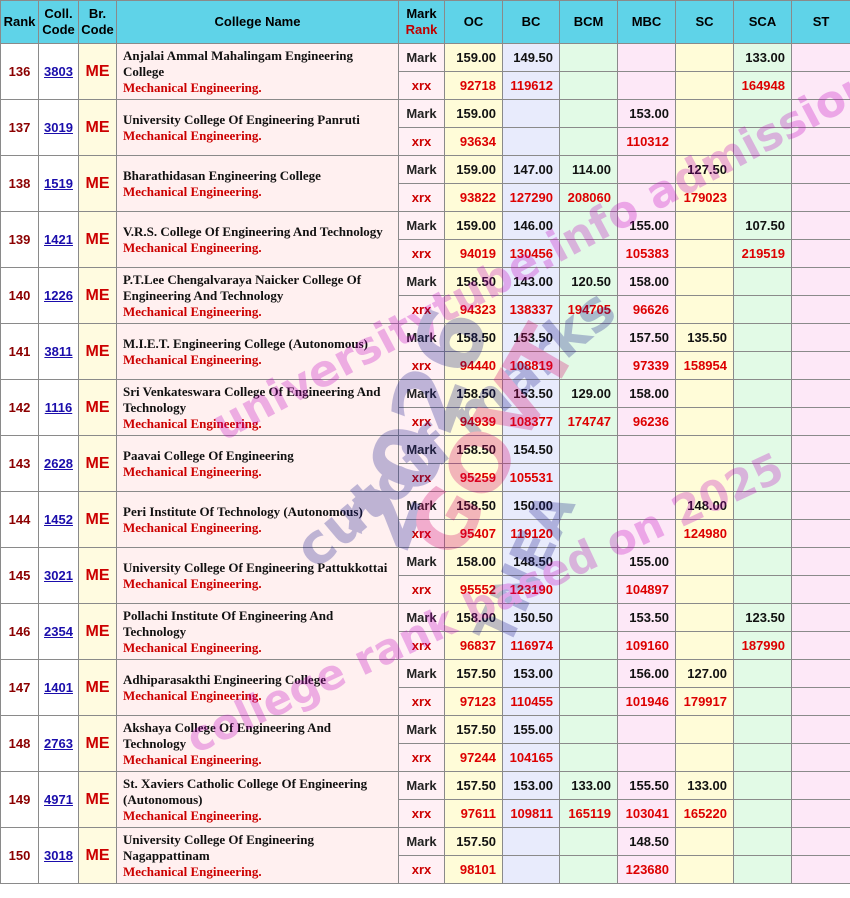  I want to click on rank-cell: 147, so click(19, 687).